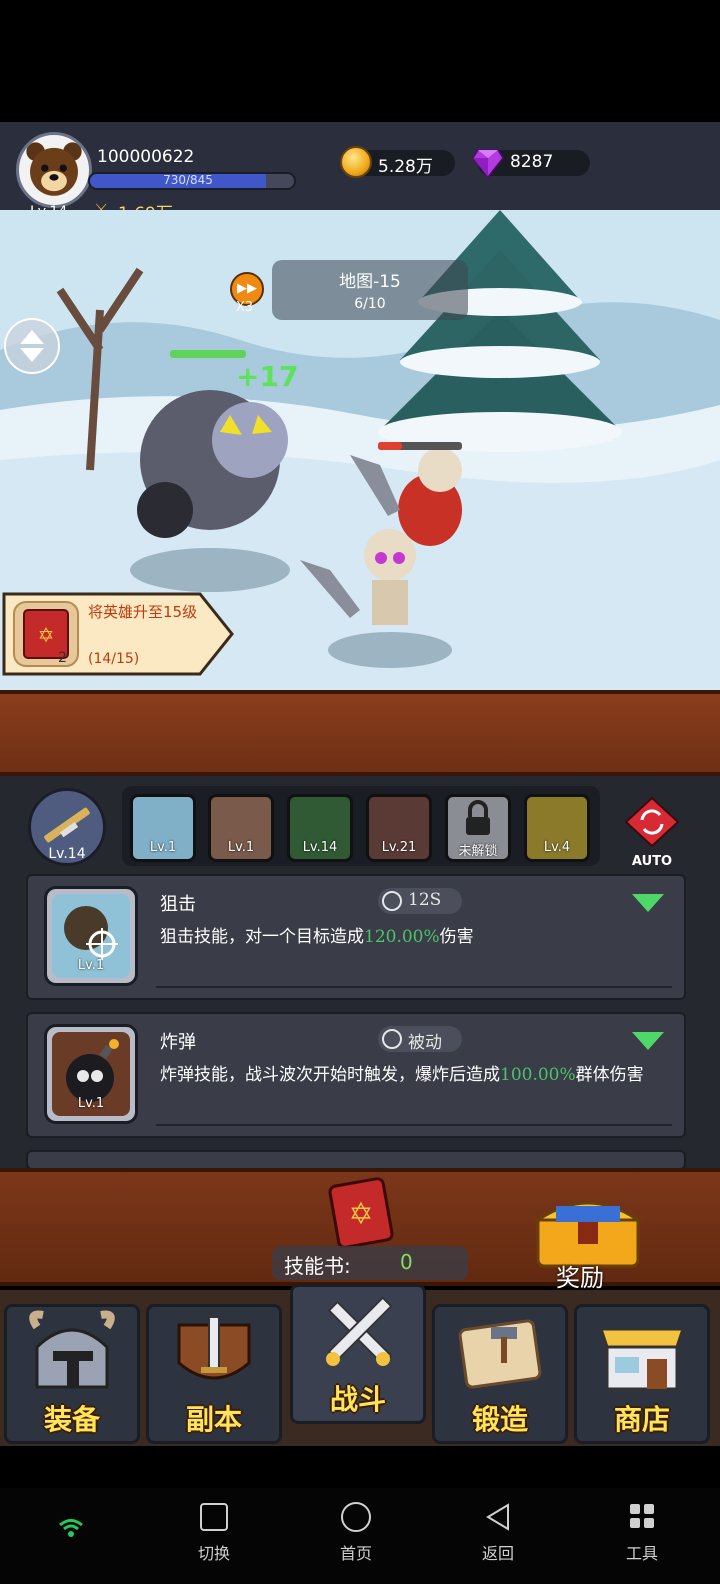 This screenshot has height=1584, width=720. Describe the element at coordinates (478, 851) in the screenshot. I see `skill-slot-level: 未解锁` at that location.